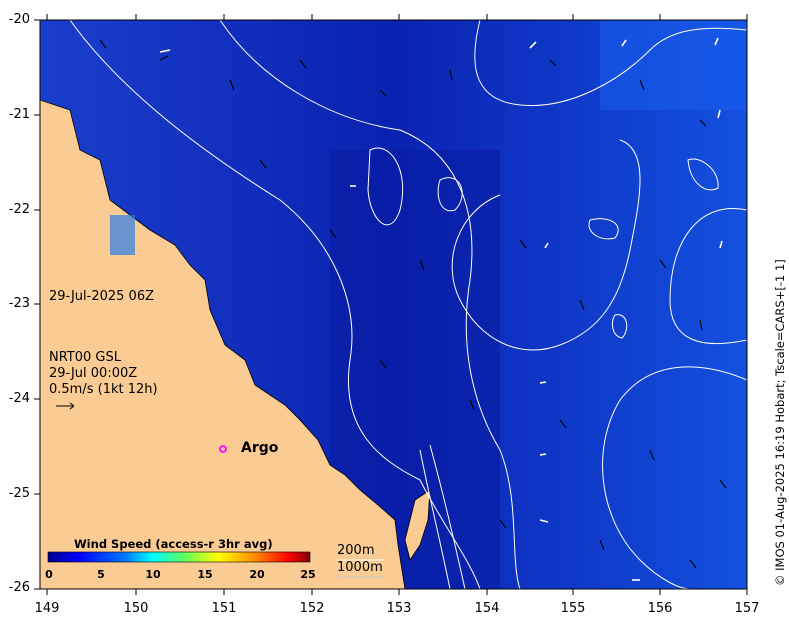 This screenshot has height=624, width=789. I want to click on x-tick-label: 154, so click(487, 608).